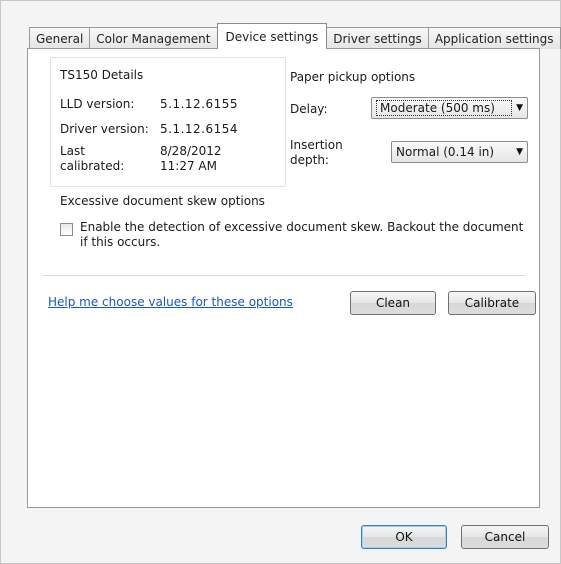 This screenshot has height=564, width=561. Describe the element at coordinates (104, 129) in the screenshot. I see `driver-version-label: Driver version:` at that location.